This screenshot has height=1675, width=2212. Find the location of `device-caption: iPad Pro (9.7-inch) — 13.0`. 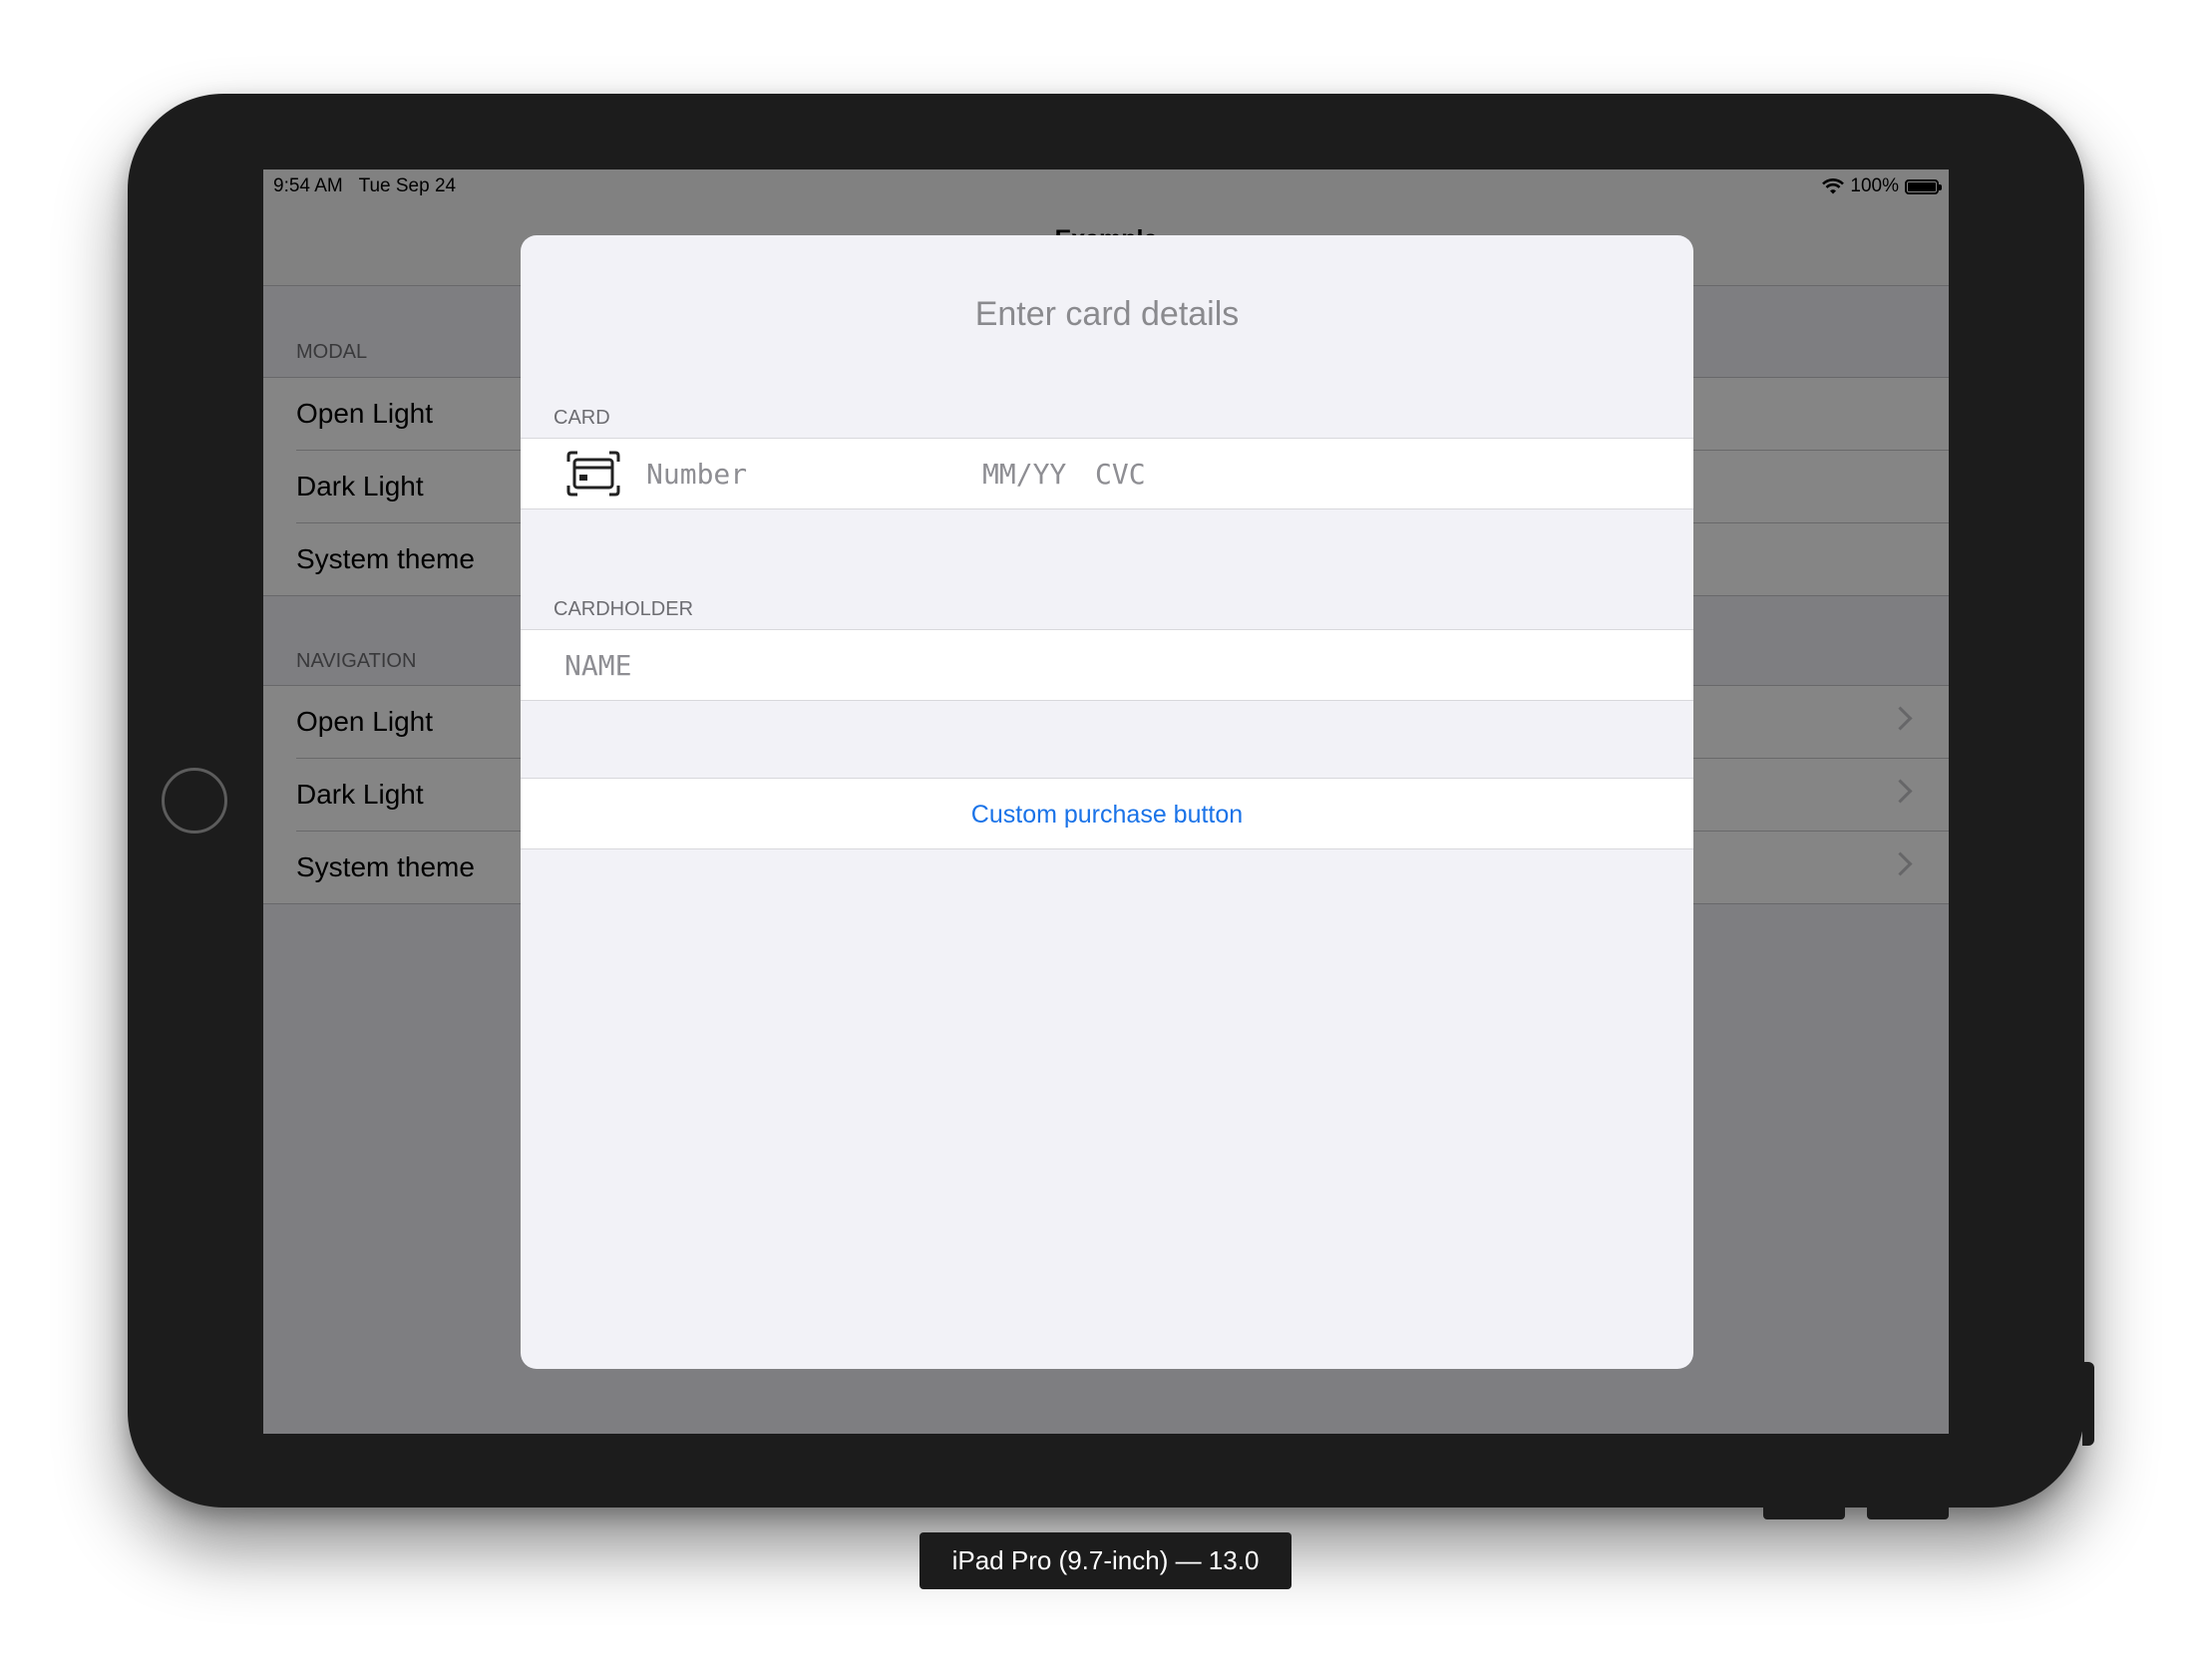

device-caption: iPad Pro (9.7-inch) — 13.0 is located at coordinates (1105, 1560).